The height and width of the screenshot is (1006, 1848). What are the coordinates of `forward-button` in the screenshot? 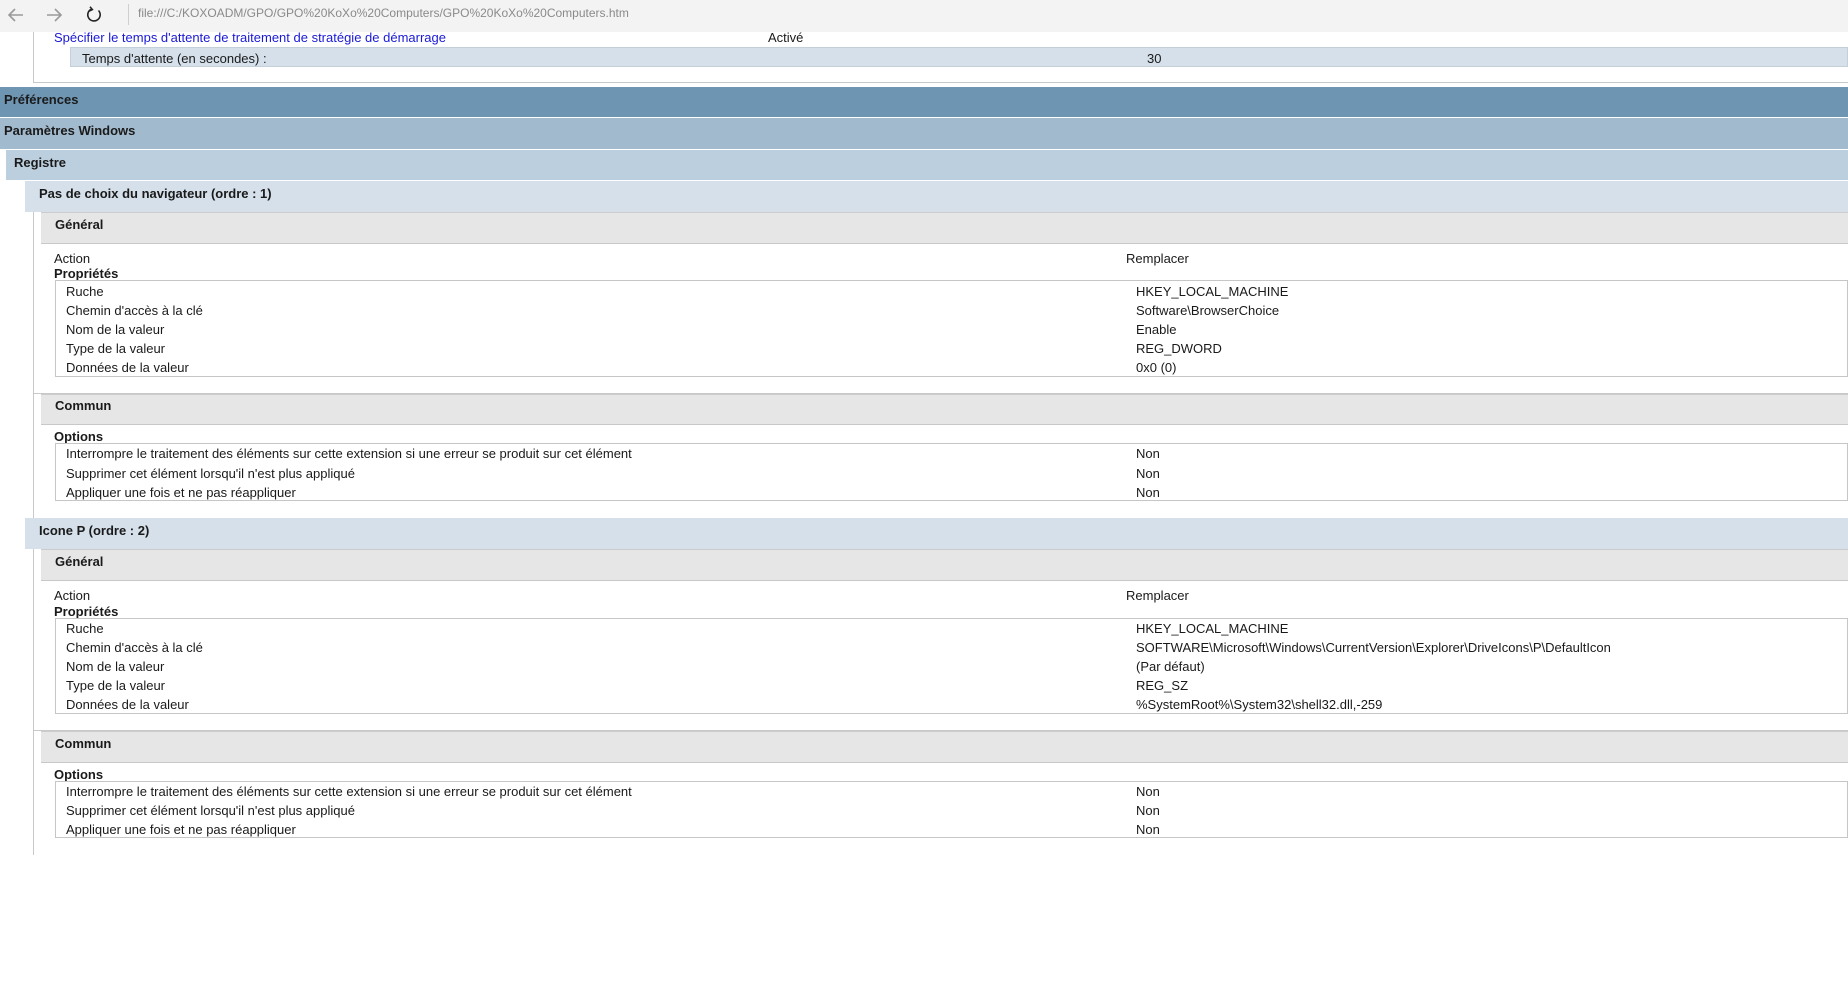 It's located at (54, 15).